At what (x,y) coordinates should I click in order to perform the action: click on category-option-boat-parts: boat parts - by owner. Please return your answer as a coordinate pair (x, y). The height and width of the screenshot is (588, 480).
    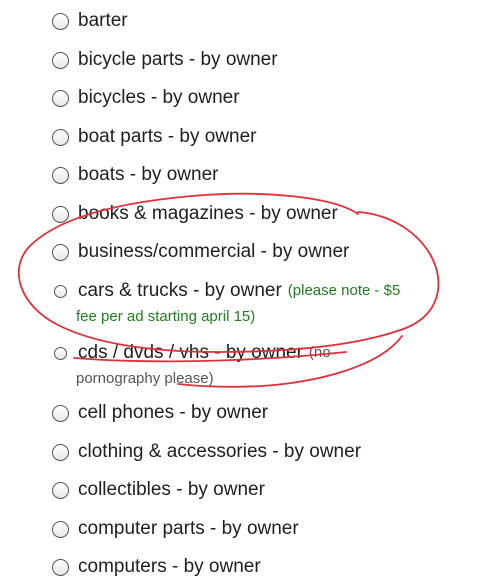
    Looking at the image, I should click on (262, 137).